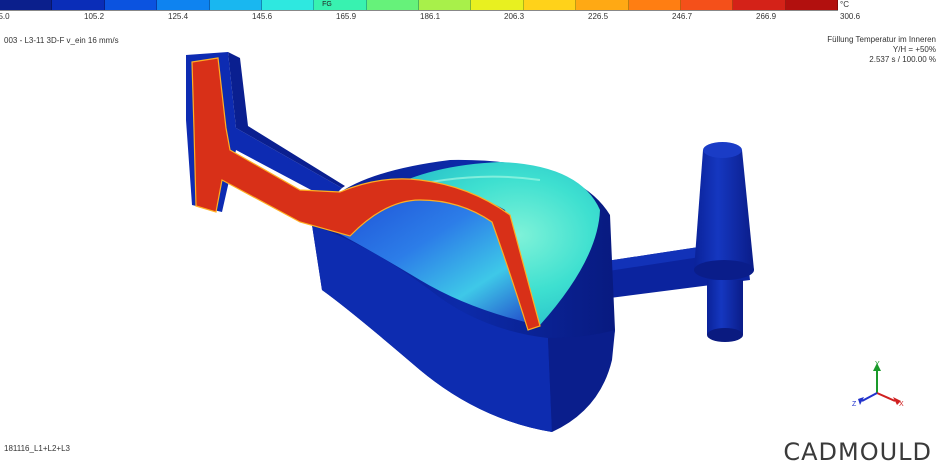 This screenshot has width=940, height=468. What do you see at coordinates (854, 404) in the screenshot?
I see `axis-z-label: Z` at bounding box center [854, 404].